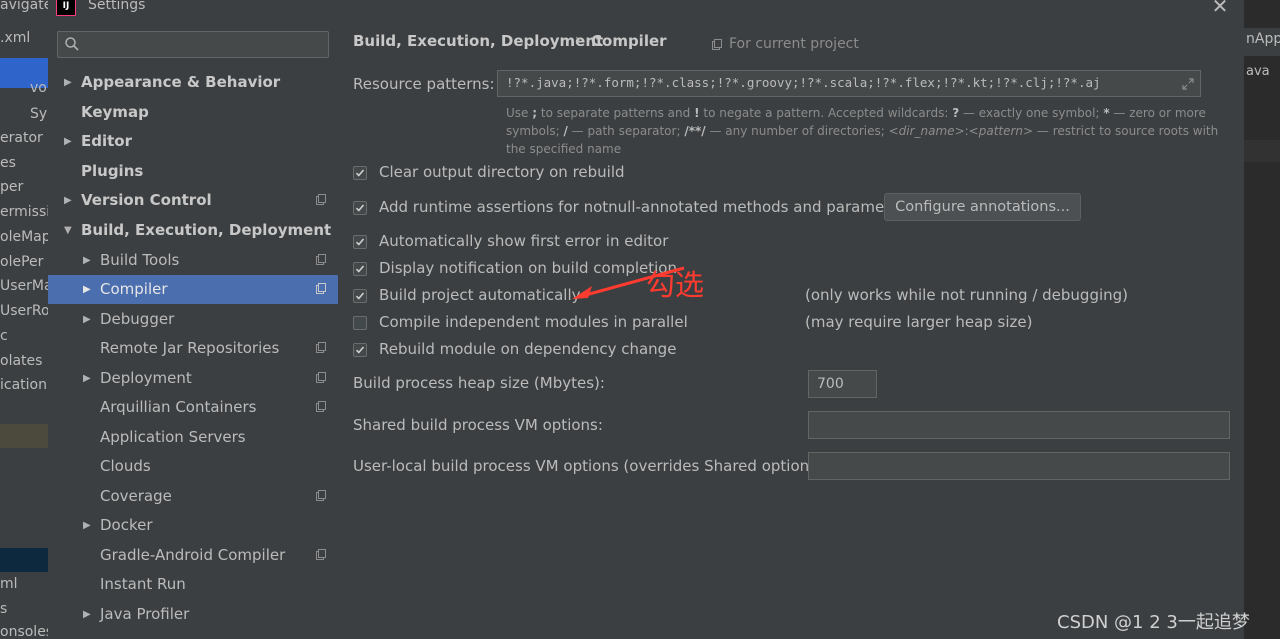 The width and height of the screenshot is (1280, 639). What do you see at coordinates (646, 10) in the screenshot?
I see `dialog-titlebar: IJ Settings ✕` at bounding box center [646, 10].